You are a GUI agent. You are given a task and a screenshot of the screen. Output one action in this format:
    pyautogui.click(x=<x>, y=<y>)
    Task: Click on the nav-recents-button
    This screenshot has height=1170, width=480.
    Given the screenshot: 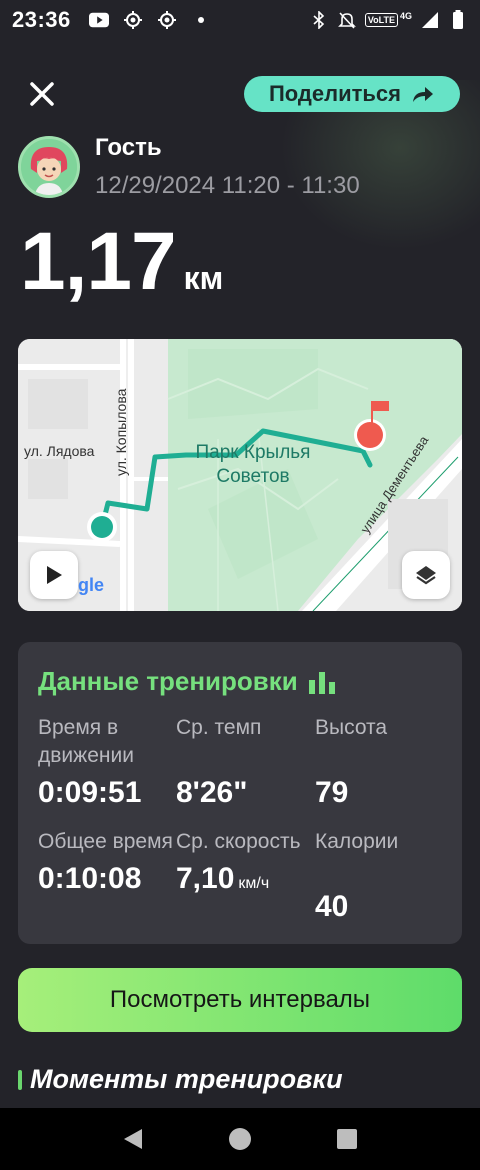 What is the action you would take?
    pyautogui.click(x=347, y=1139)
    